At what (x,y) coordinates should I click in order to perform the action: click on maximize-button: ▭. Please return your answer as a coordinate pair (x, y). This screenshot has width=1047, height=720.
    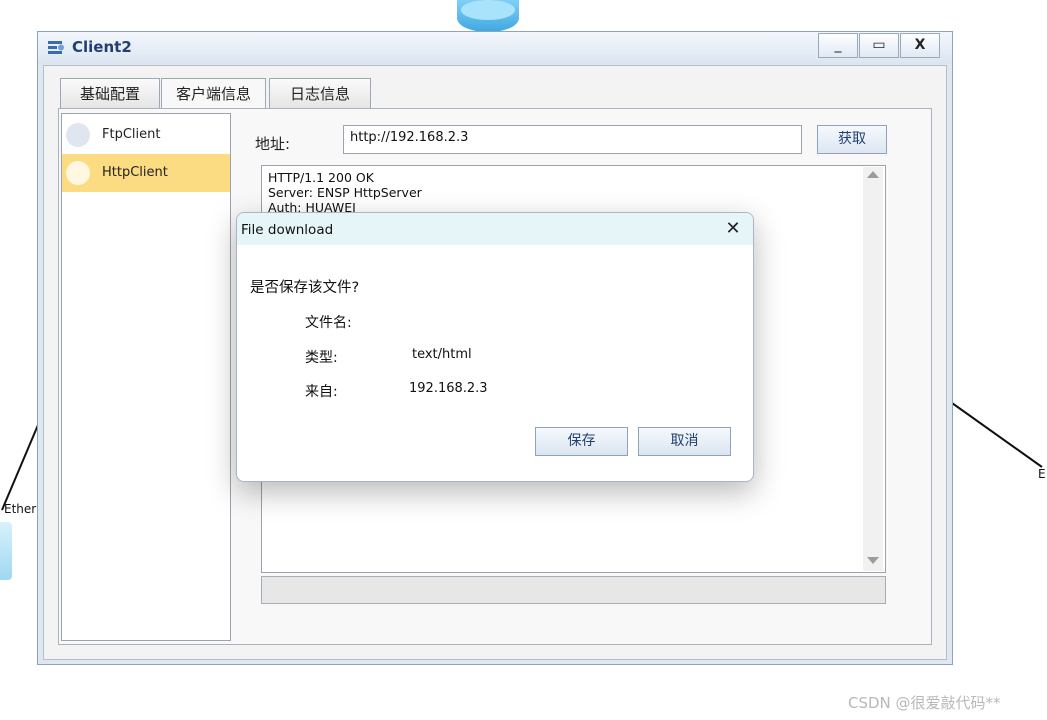
    Looking at the image, I should click on (879, 45).